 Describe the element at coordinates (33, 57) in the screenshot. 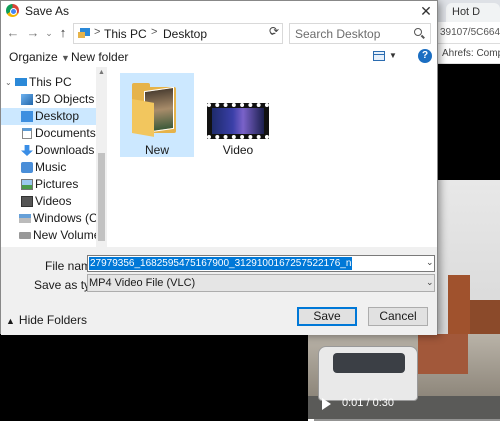

I see `organize-label: Organize` at that location.